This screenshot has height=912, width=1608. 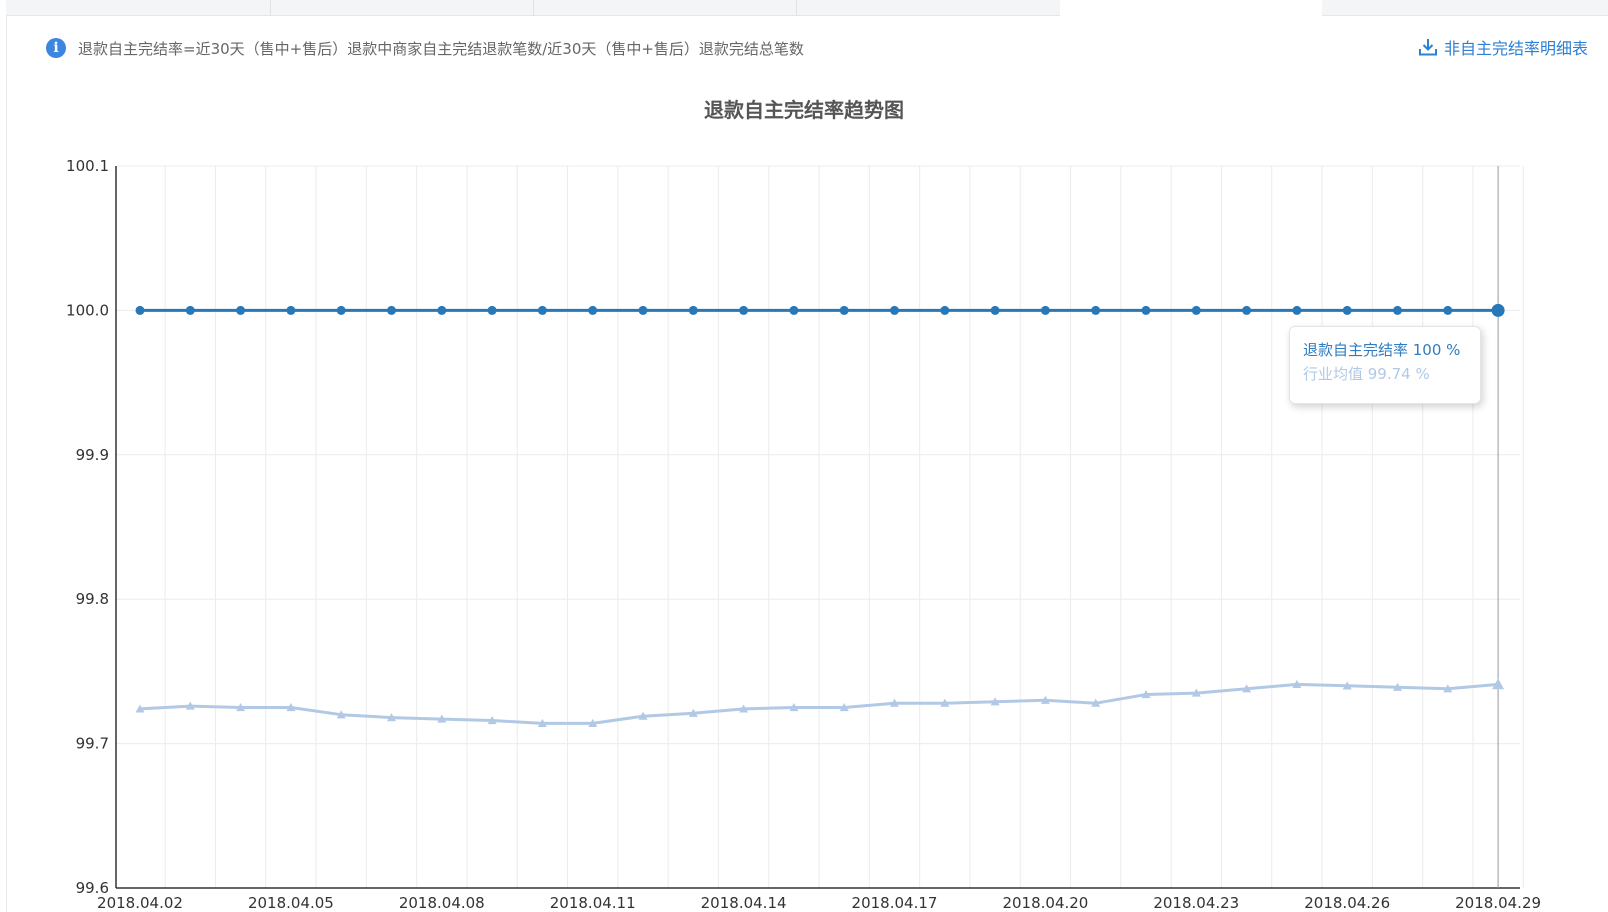 I want to click on x-tick-label: 2018.04.23, so click(x=1196, y=903).